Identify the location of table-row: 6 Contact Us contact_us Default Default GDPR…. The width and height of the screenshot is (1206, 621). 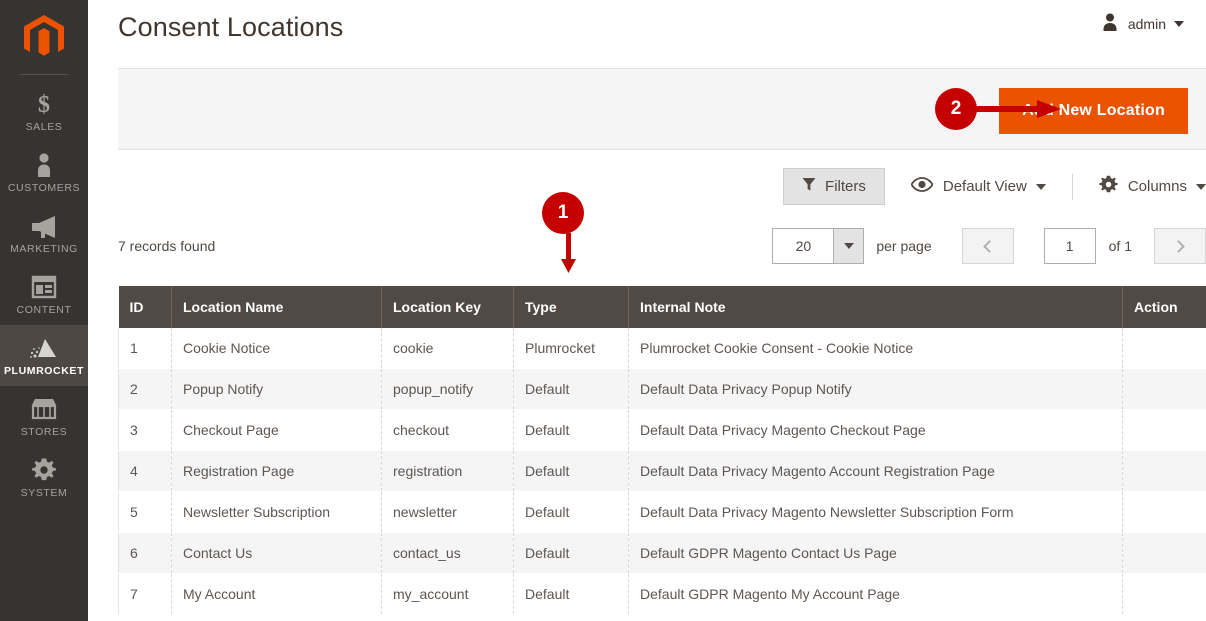
(662, 553).